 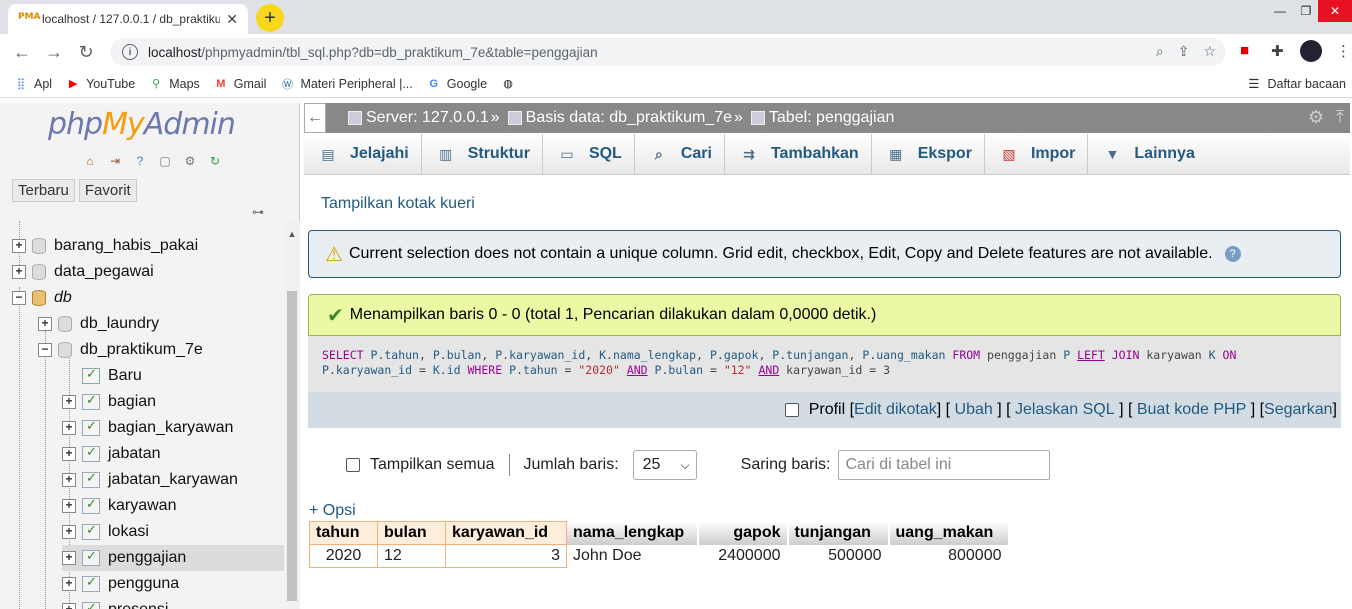 I want to click on new-tab-button: +, so click(x=270, y=18).